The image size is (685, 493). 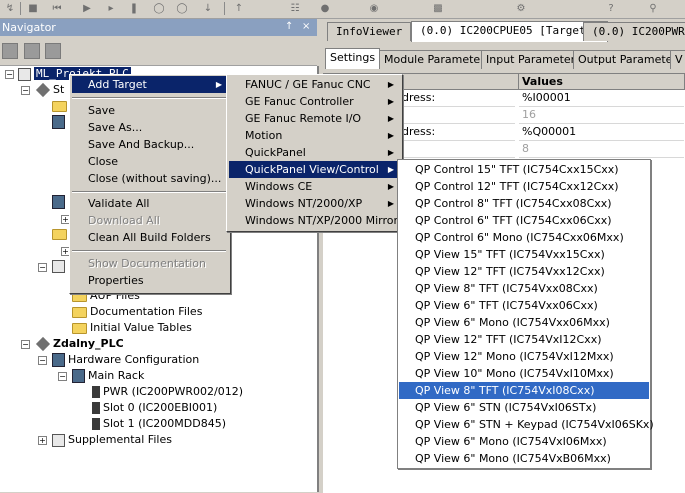 I want to click on rack-icon, so click(x=58, y=122).